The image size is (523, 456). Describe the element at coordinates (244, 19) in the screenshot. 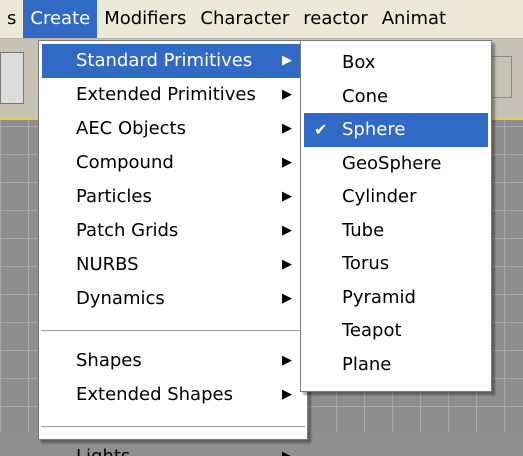

I see `menu-item-character: Character` at that location.